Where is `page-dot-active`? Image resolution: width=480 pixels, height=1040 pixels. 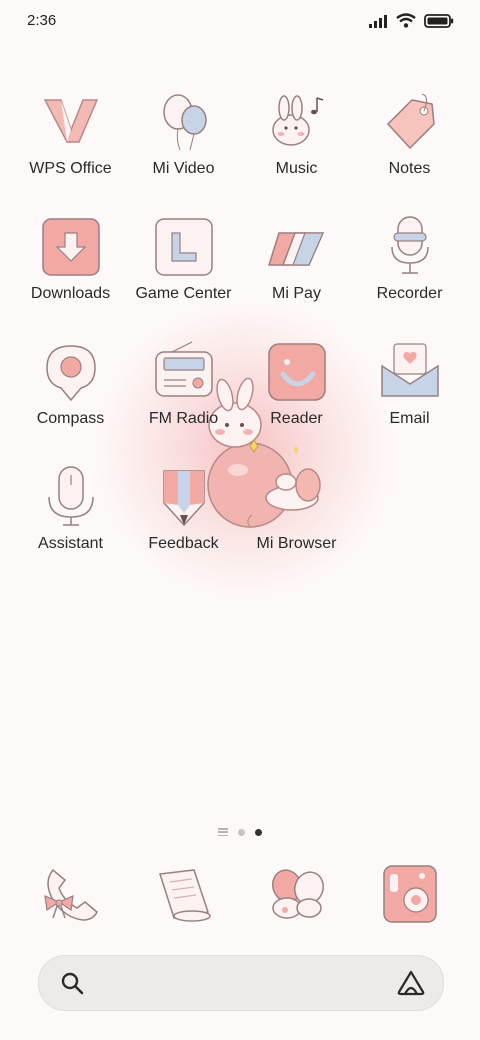 page-dot-active is located at coordinates (258, 832).